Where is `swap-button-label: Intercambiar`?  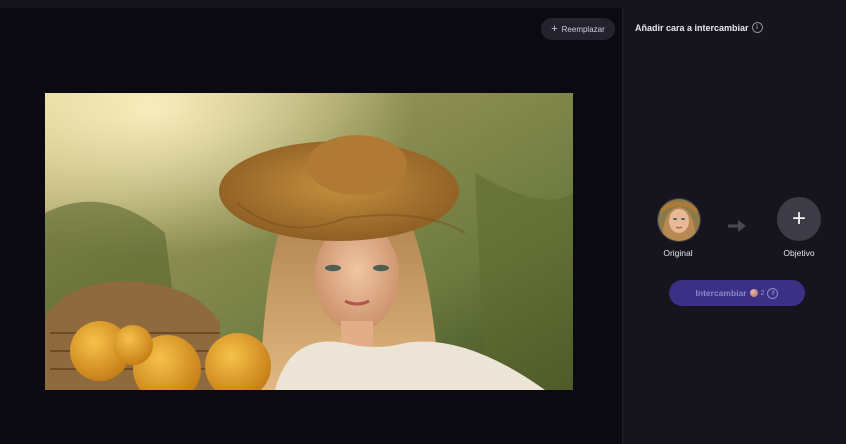
swap-button-label: Intercambiar is located at coordinates (721, 293).